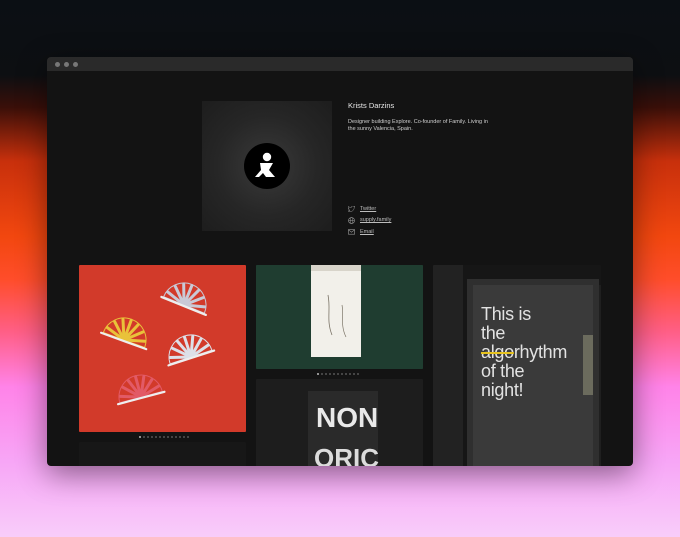  I want to click on gallery-tile-signage: This is the algorhythm of the night!, so click(517, 365).